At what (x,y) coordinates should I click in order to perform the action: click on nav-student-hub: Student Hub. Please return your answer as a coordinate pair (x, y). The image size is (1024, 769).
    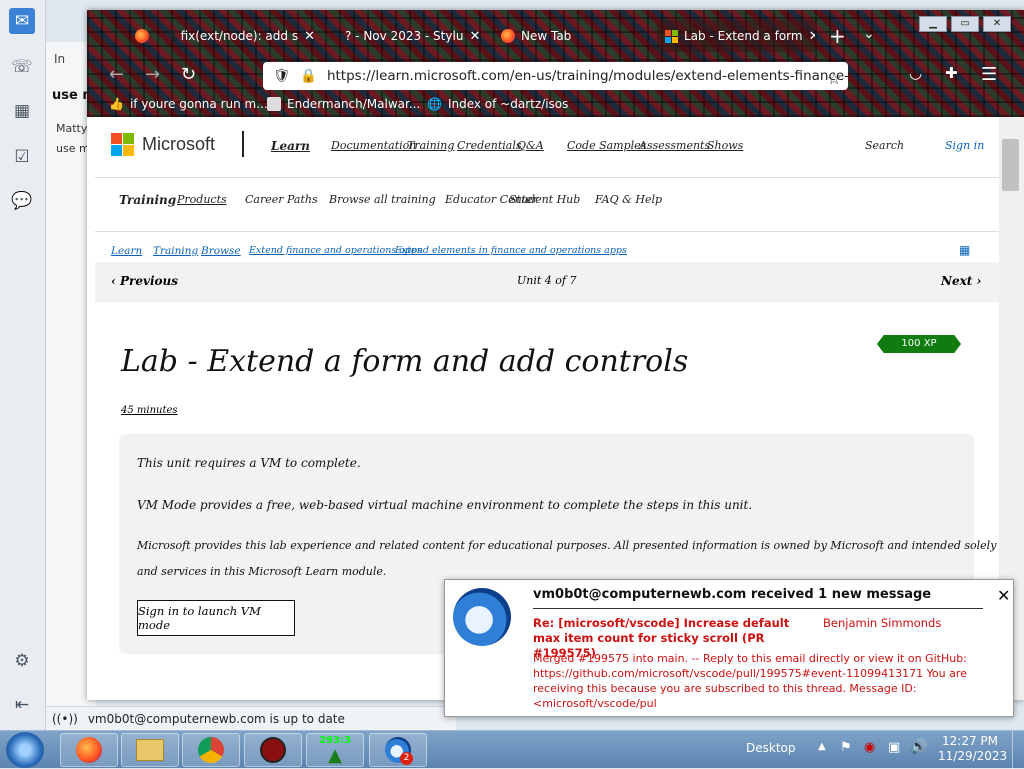
    Looking at the image, I should click on (544, 199).